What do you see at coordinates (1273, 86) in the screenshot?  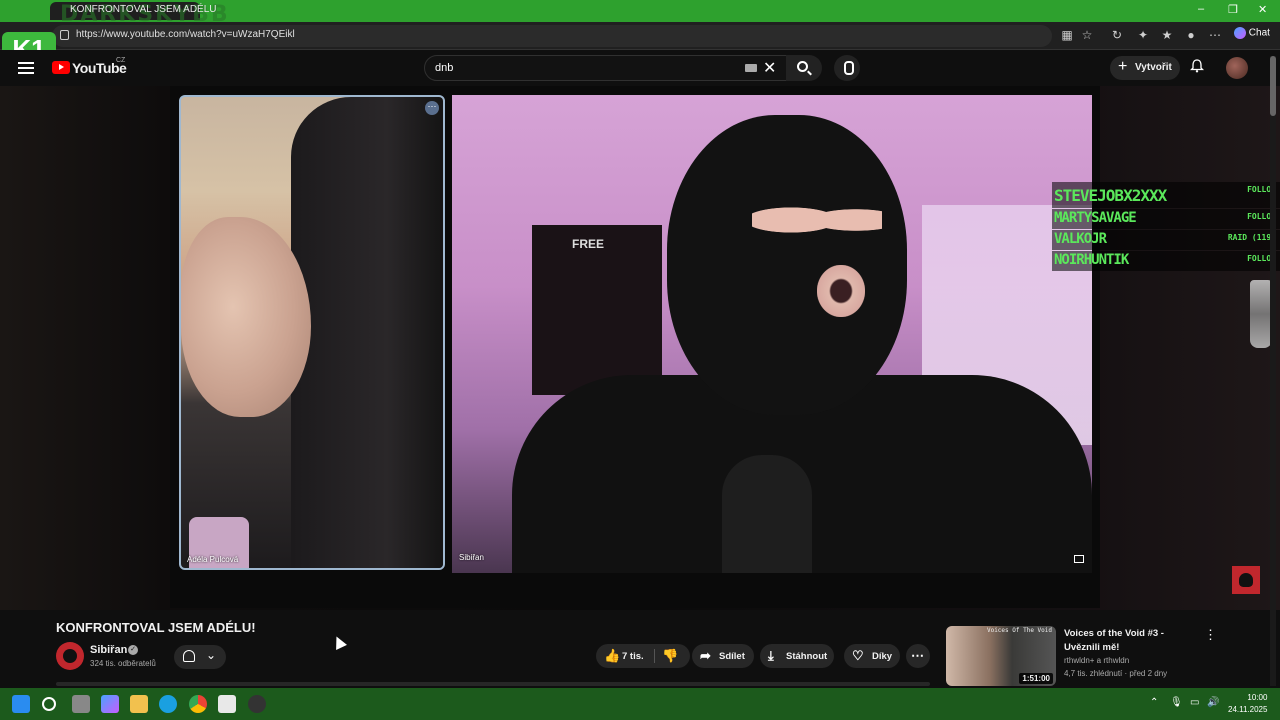 I see `scrollbar-thumb` at bounding box center [1273, 86].